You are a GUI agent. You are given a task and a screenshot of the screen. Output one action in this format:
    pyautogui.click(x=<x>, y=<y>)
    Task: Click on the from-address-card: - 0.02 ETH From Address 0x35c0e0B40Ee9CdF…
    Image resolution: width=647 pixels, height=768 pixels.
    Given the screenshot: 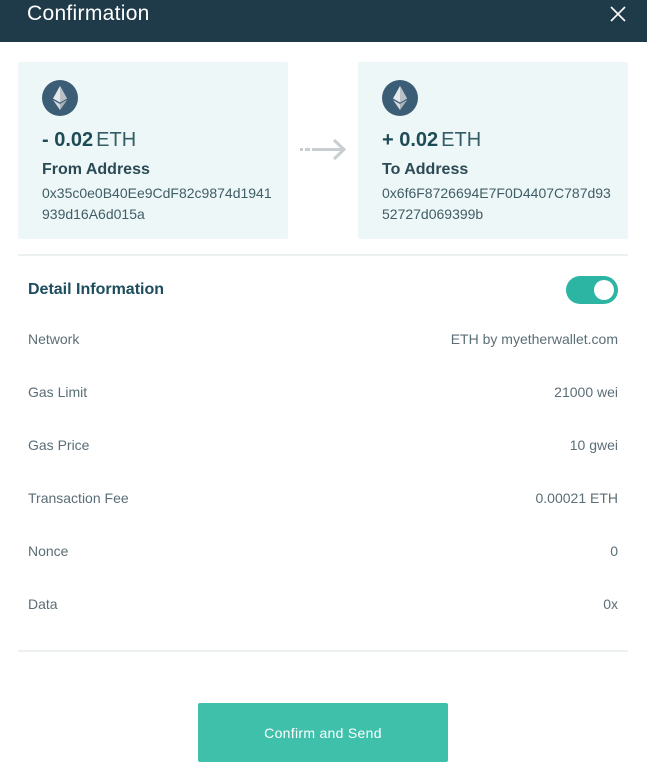 What is the action you would take?
    pyautogui.click(x=153, y=150)
    